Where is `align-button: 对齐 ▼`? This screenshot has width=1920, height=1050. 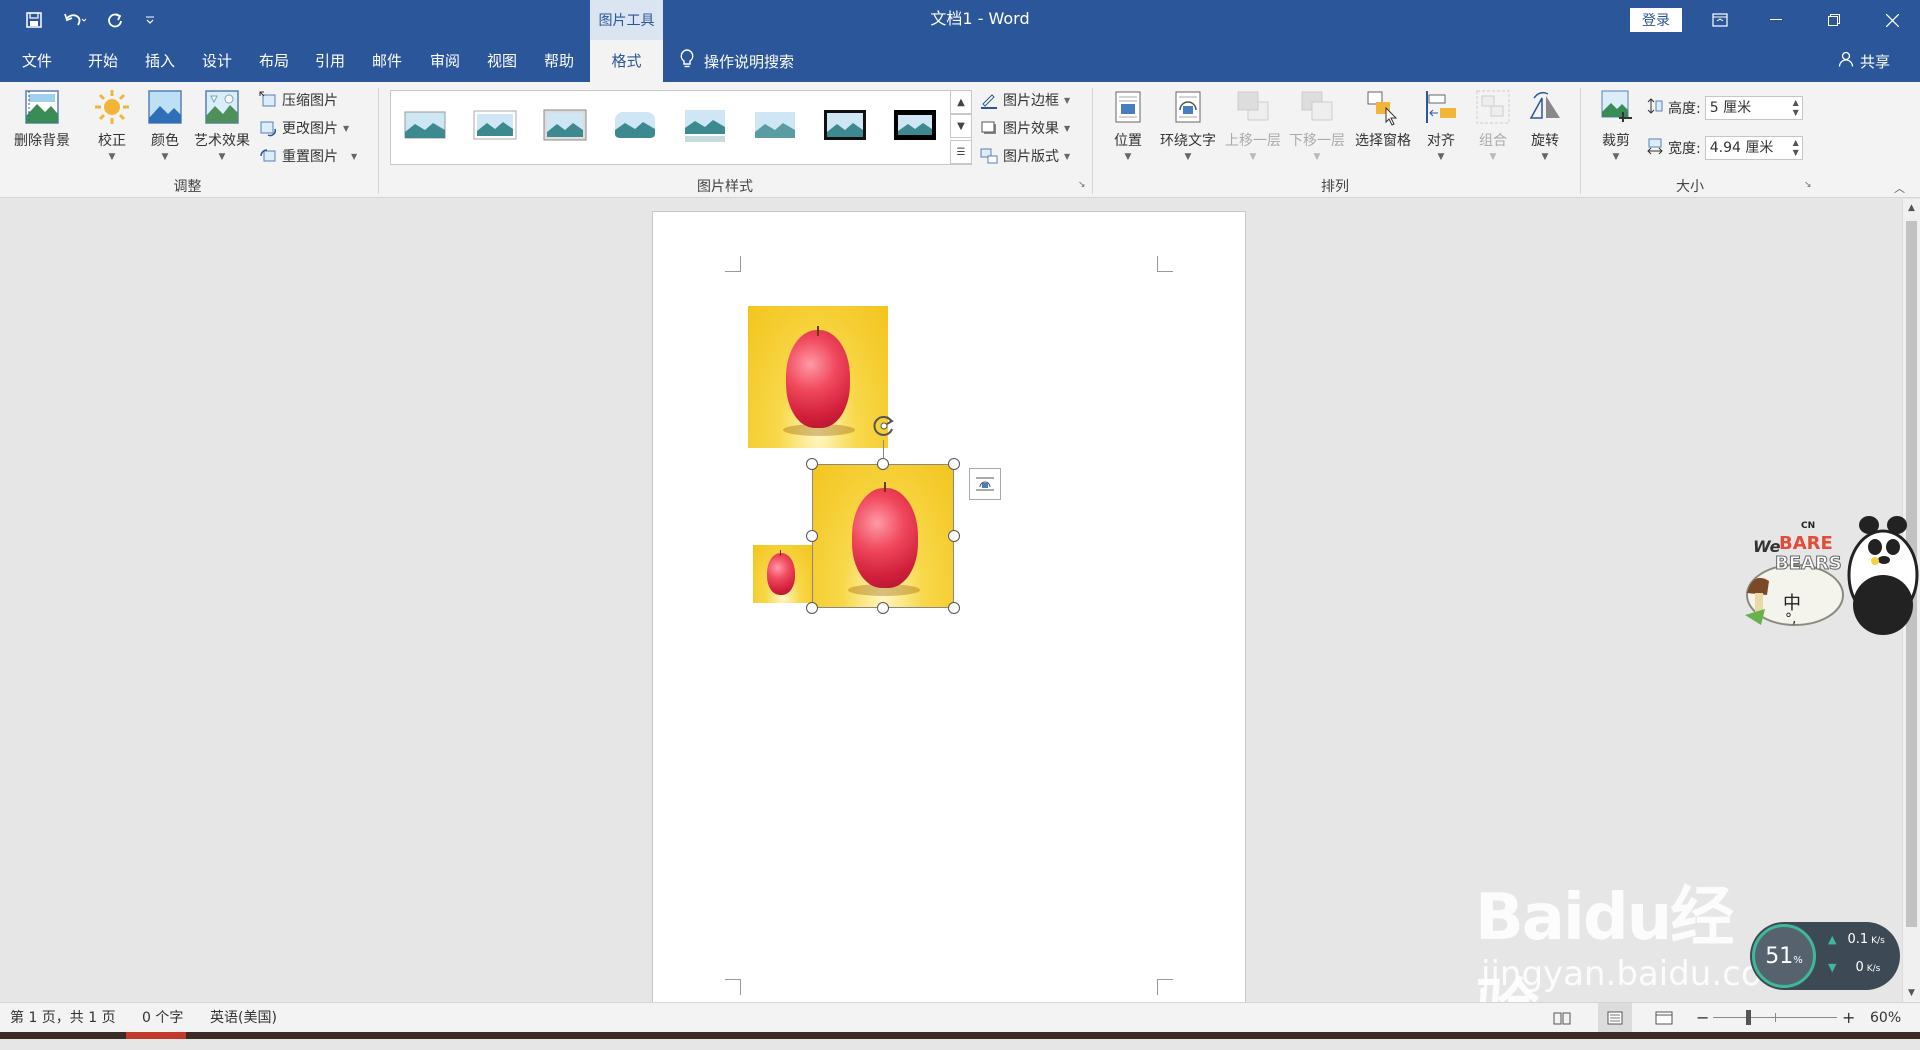
align-button: 对齐 ▼ is located at coordinates (1441, 125).